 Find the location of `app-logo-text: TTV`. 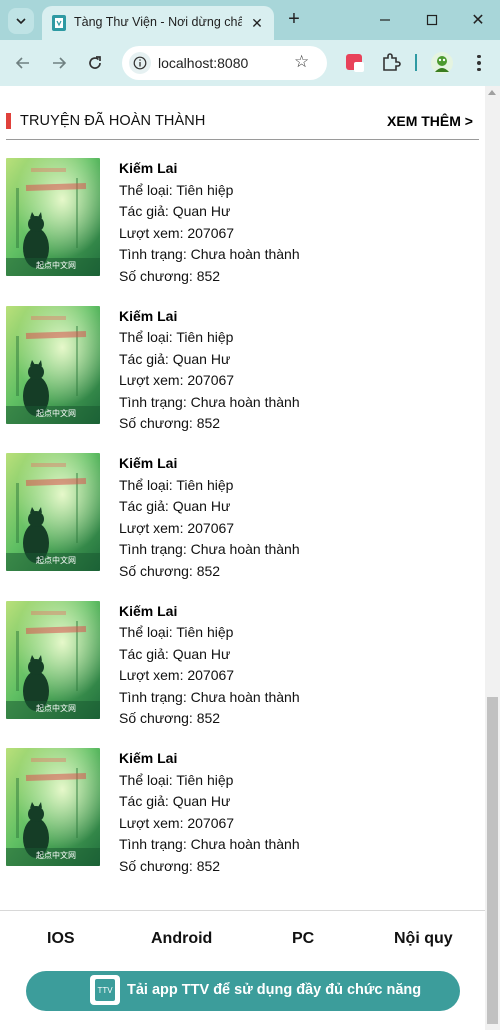

app-logo-text: TTV is located at coordinates (105, 990).